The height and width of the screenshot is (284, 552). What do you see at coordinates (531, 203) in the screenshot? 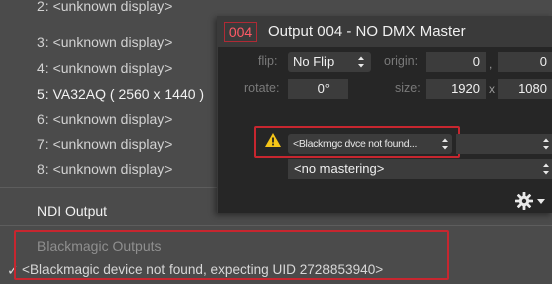
I see `gear-icon` at bounding box center [531, 203].